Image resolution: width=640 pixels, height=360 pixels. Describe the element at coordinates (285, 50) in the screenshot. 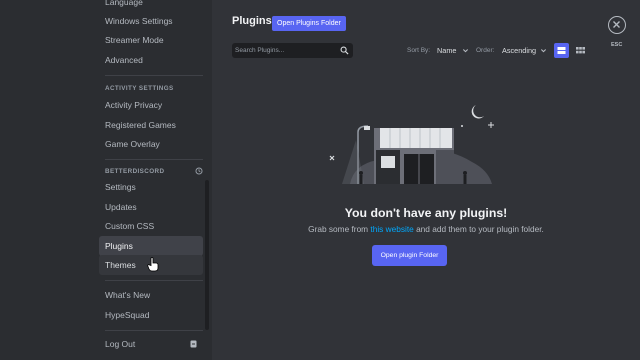

I see `search-input` at that location.